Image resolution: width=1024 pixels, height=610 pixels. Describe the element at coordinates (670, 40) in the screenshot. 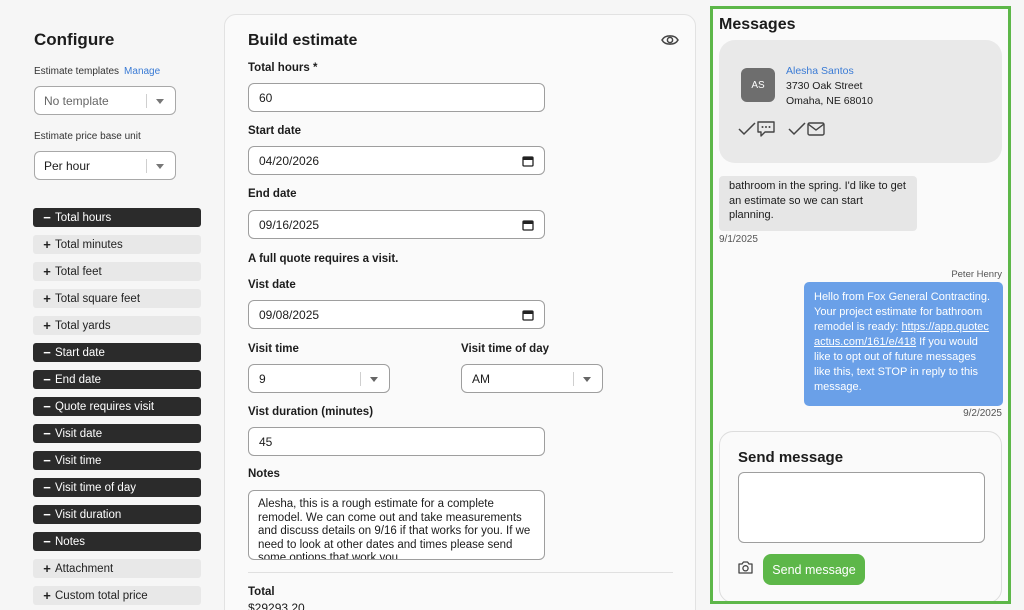

I see `eye-icon` at that location.